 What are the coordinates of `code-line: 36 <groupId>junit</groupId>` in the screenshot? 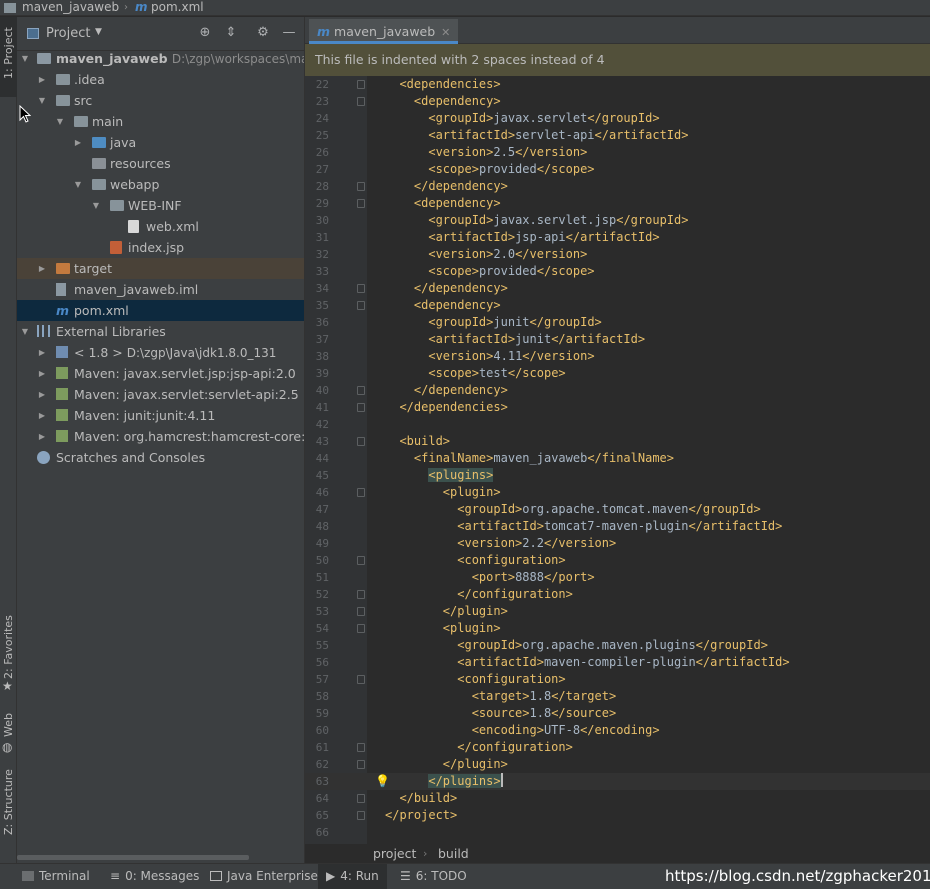 It's located at (617, 322).